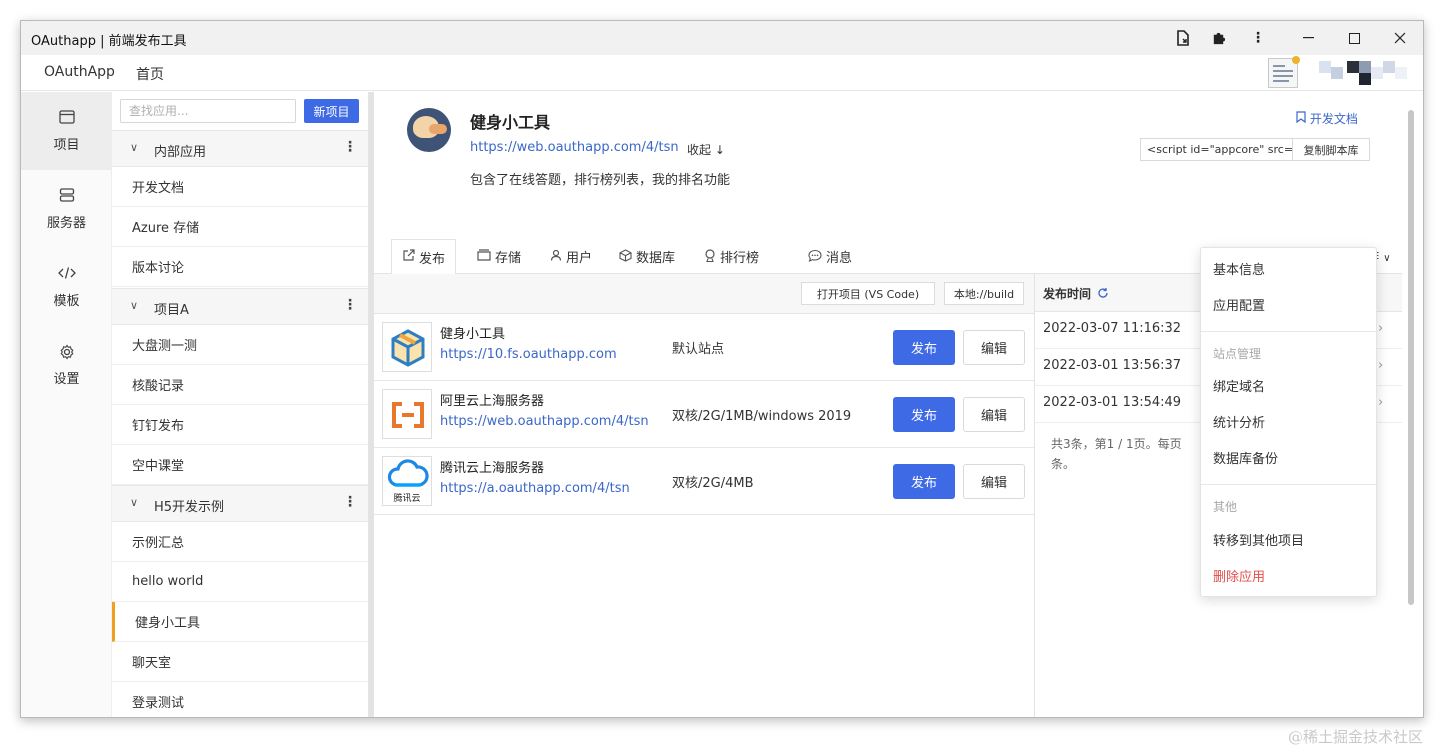  What do you see at coordinates (240, 227) in the screenshot?
I see `project-item: Azure 存储` at bounding box center [240, 227].